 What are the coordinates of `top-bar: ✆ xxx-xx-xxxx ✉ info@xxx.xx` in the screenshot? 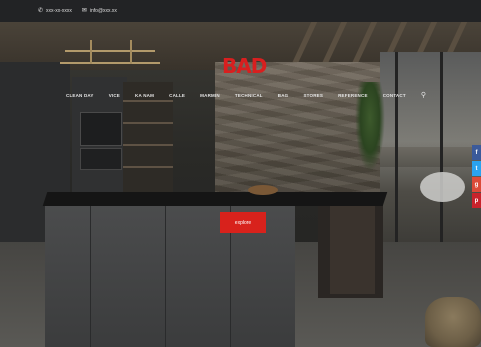 It's located at (240, 11).